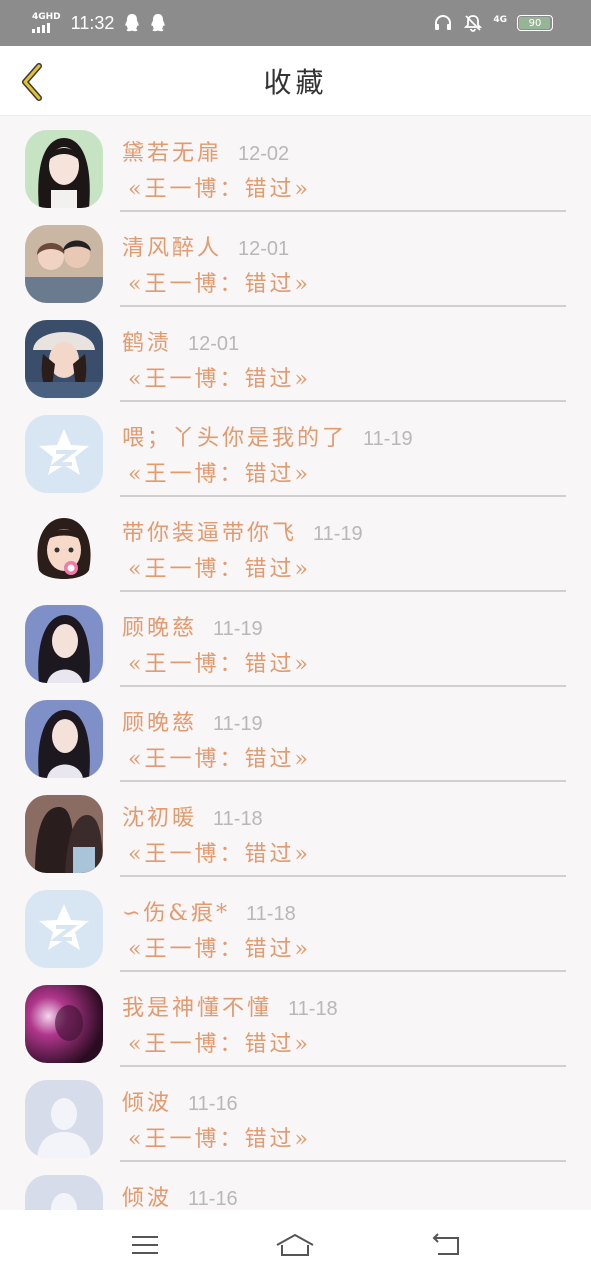 The image size is (591, 1280). I want to click on user-name: 沈初暖, so click(159, 816).